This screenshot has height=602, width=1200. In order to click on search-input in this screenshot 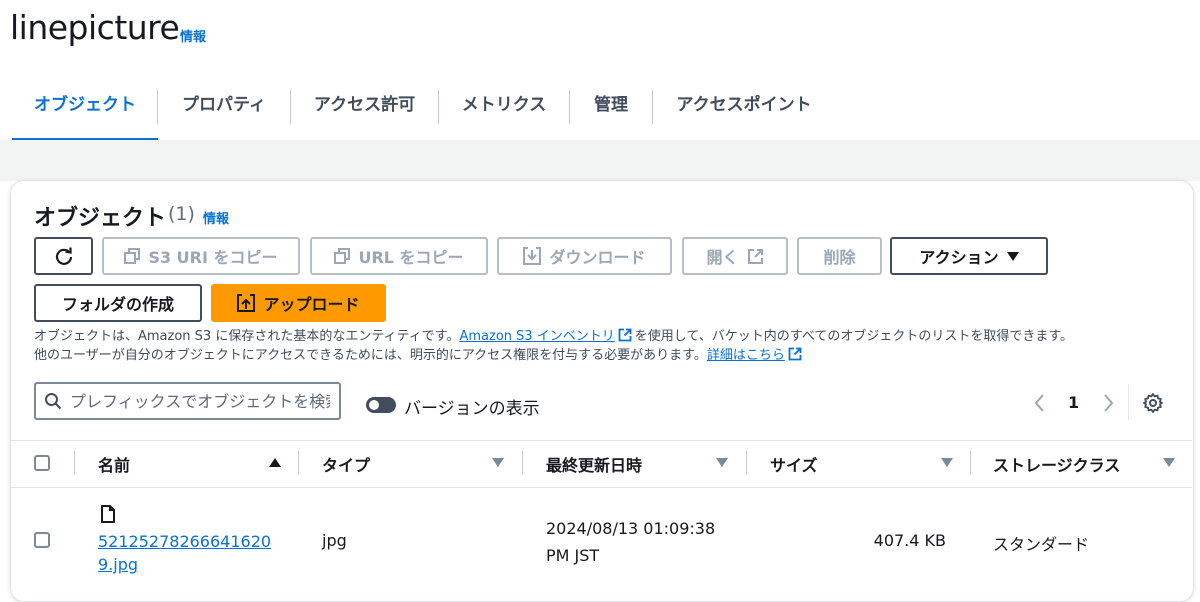, I will do `click(200, 401)`.